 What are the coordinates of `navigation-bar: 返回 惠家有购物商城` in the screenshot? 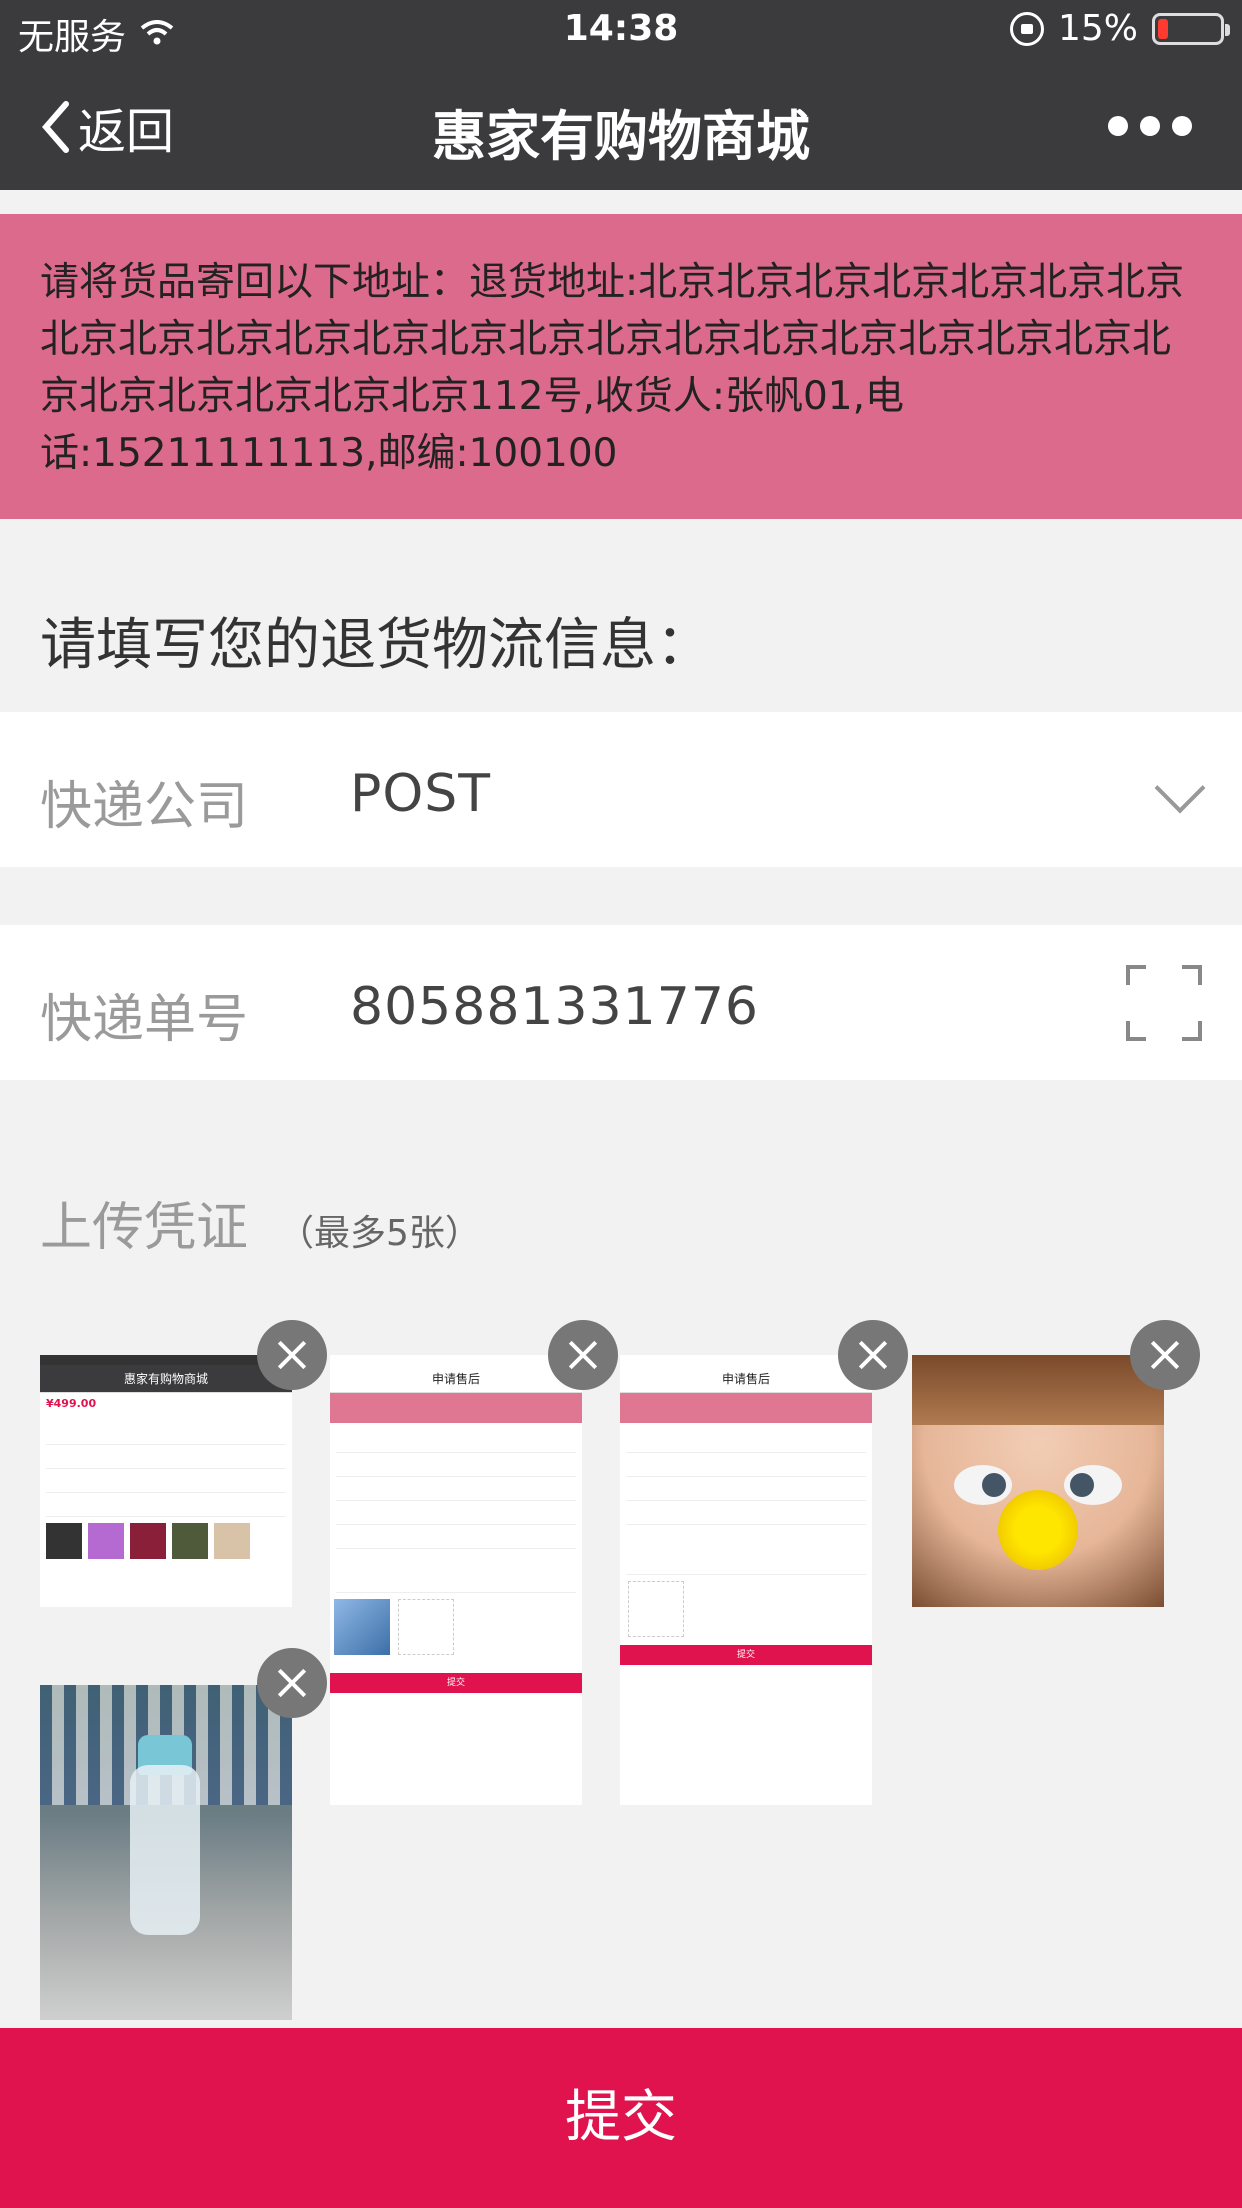 It's located at (621, 126).